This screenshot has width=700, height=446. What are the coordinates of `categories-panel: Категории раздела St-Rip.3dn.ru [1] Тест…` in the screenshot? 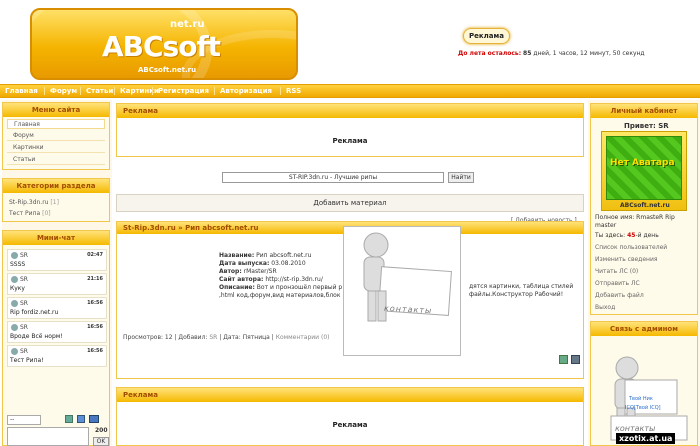 It's located at (56, 200).